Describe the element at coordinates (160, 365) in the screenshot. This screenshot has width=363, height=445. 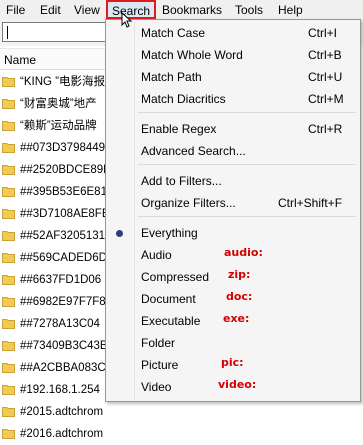
I see `menu-item-label: Picture` at that location.